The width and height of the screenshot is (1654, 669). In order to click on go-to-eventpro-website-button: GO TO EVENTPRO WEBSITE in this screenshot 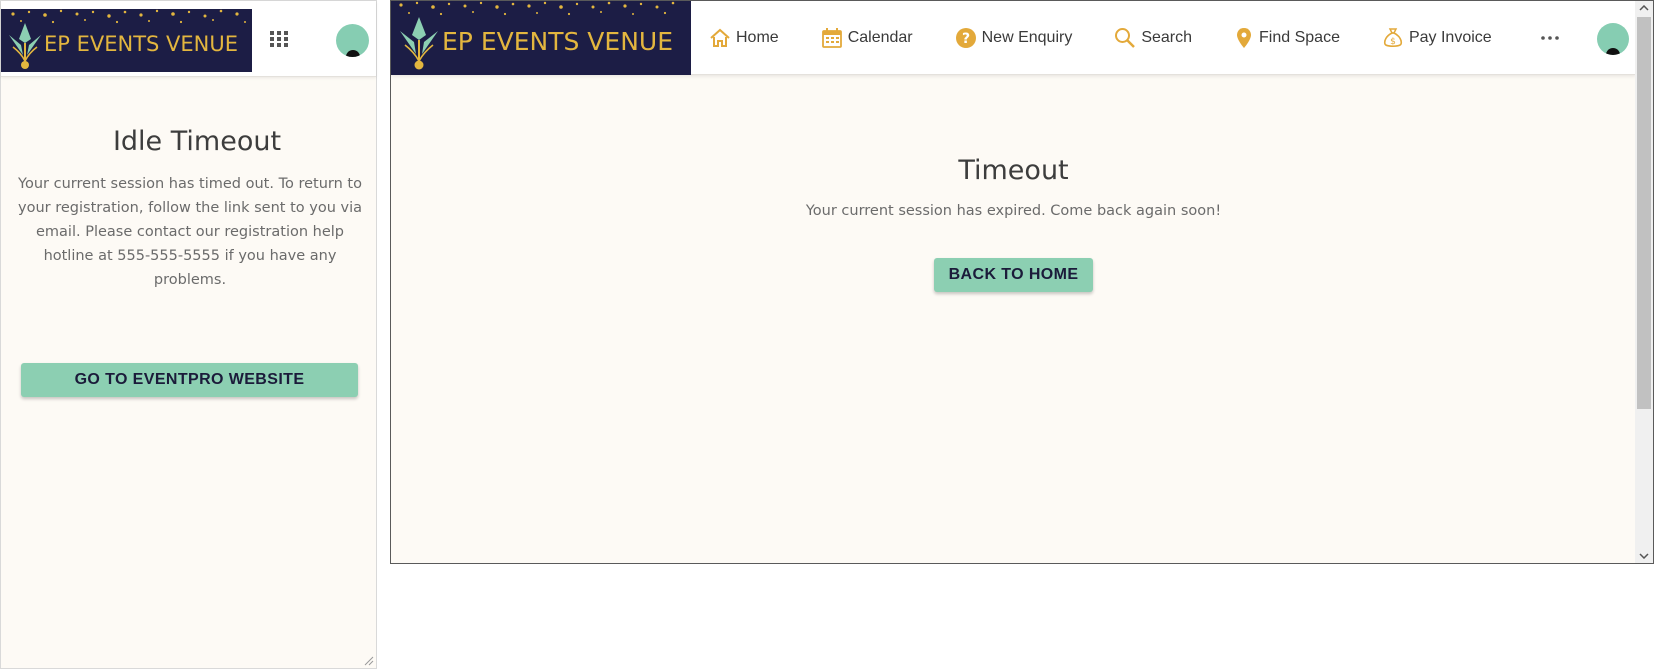, I will do `click(189, 380)`.